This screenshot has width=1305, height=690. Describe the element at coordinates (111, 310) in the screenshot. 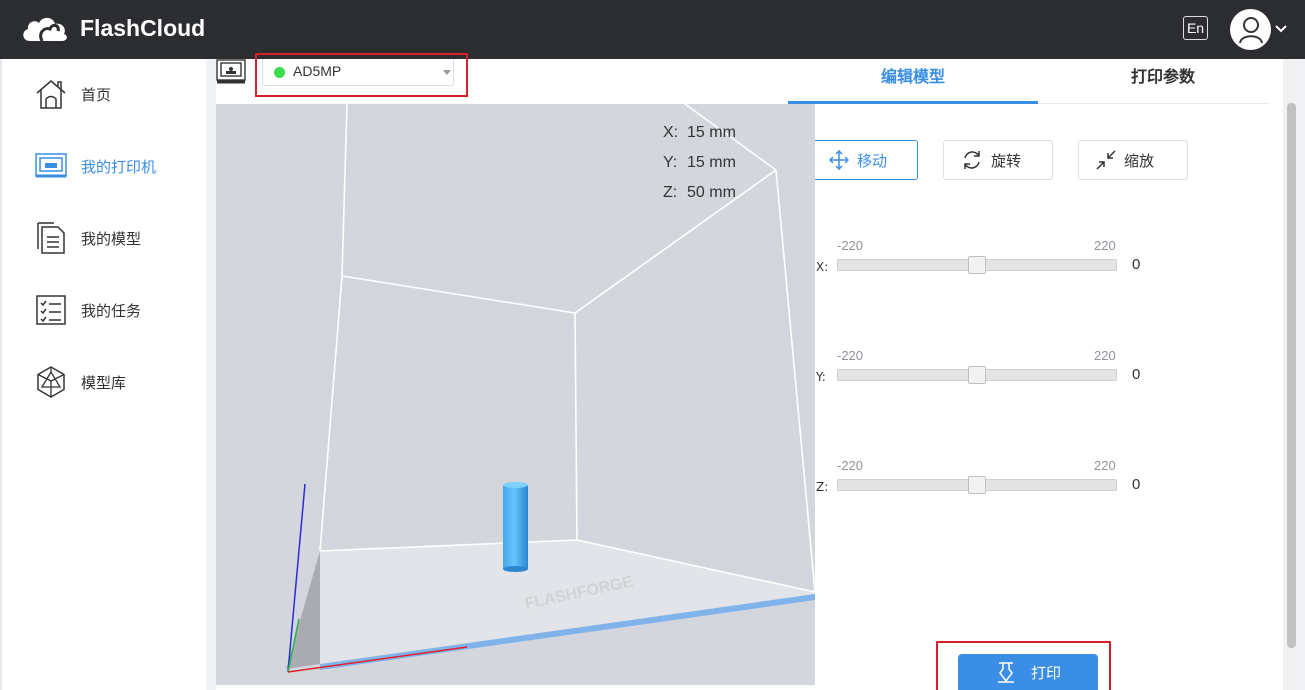

I see `sidebar-item-label: 我的任务` at that location.